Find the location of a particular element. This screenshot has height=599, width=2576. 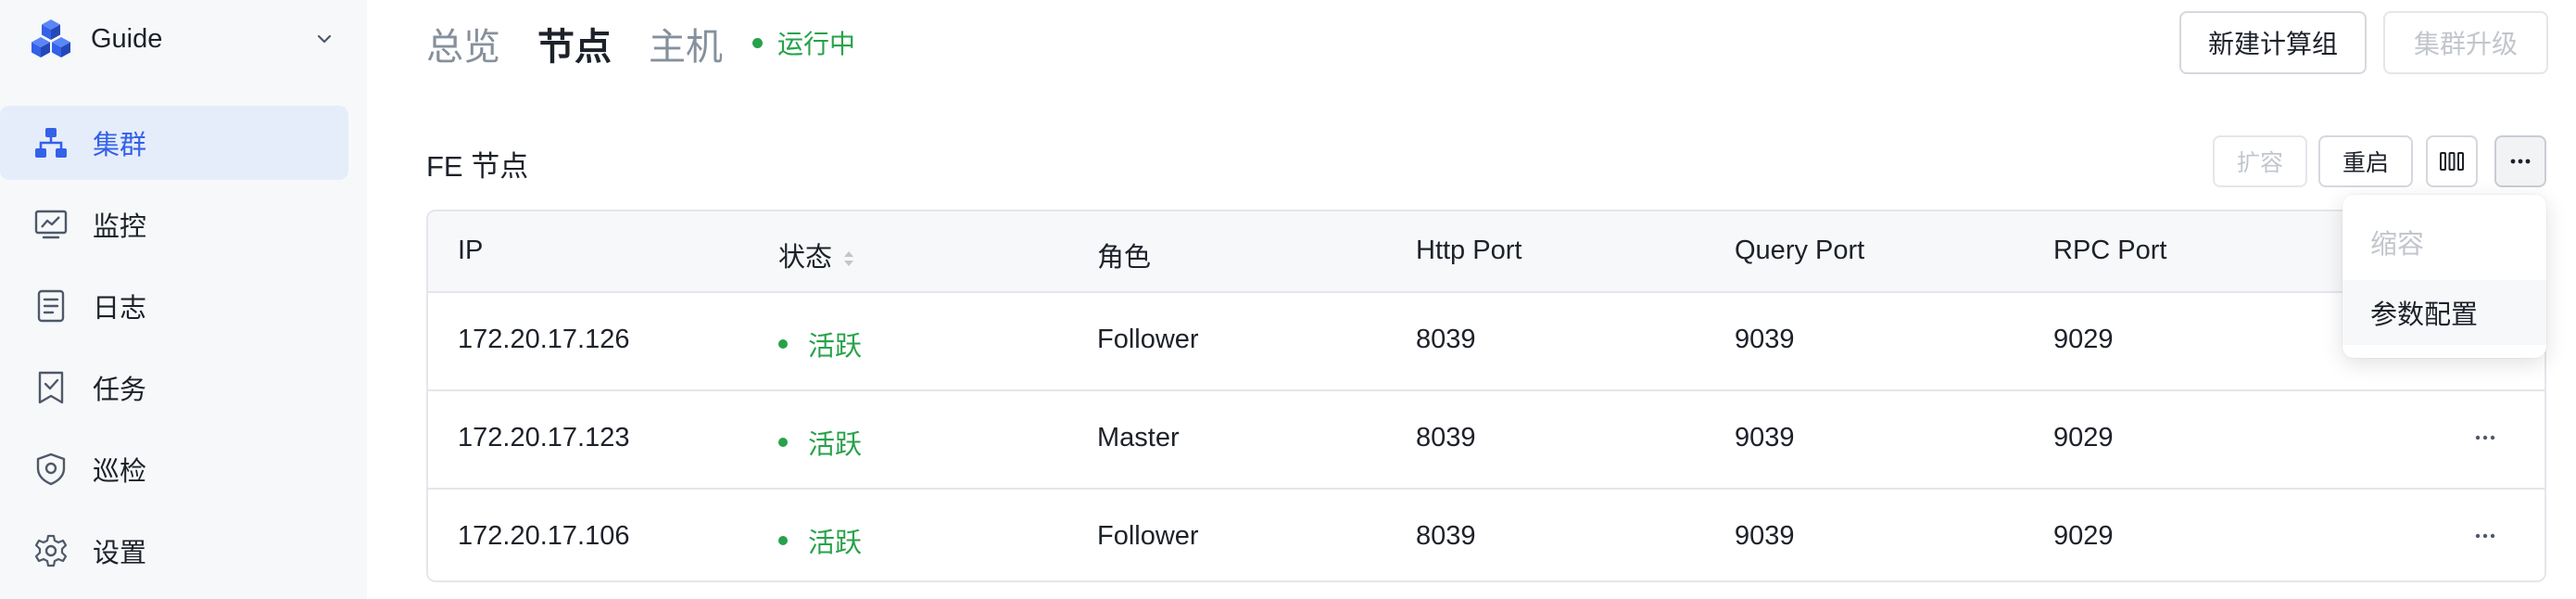

column-header-query-port: Query Port is located at coordinates (1800, 250).